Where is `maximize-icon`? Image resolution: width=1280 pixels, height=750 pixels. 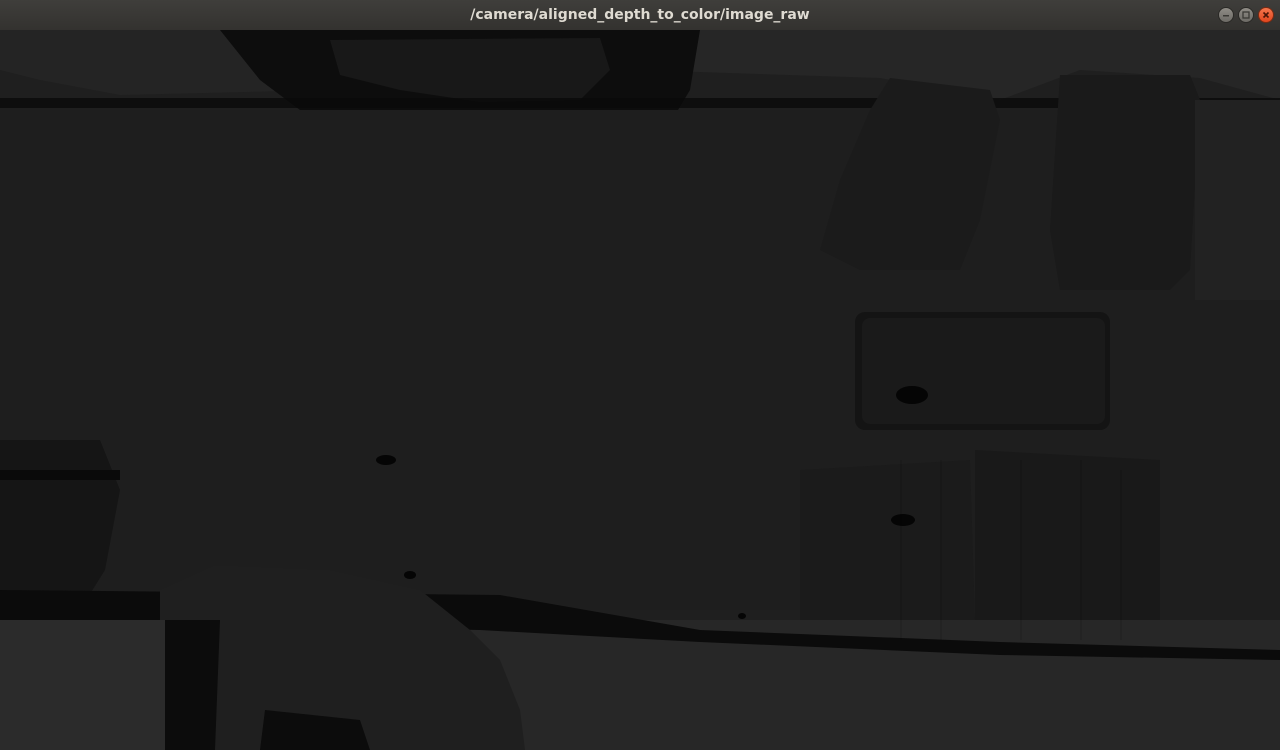
maximize-icon is located at coordinates (1246, 15).